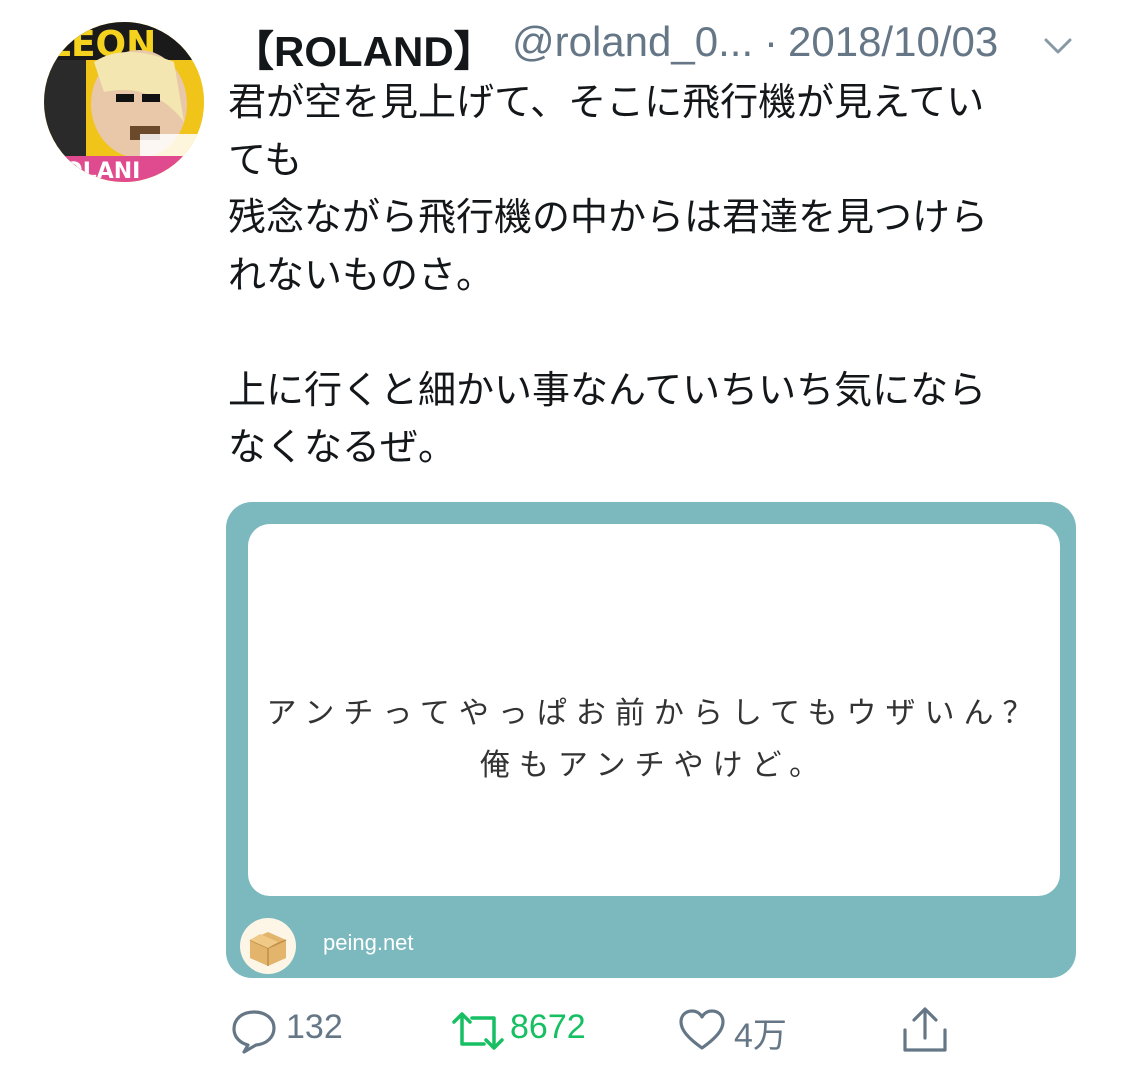  What do you see at coordinates (654, 765) in the screenshot?
I see `card-question-line: 俺もアンチやけど。` at bounding box center [654, 765].